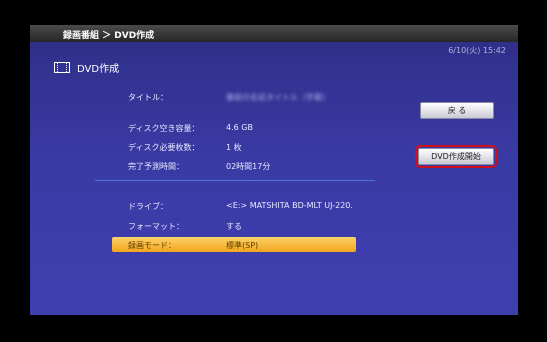  I want to click on recording-mode-row: 録画モード： 標準(SP), so click(234, 244).